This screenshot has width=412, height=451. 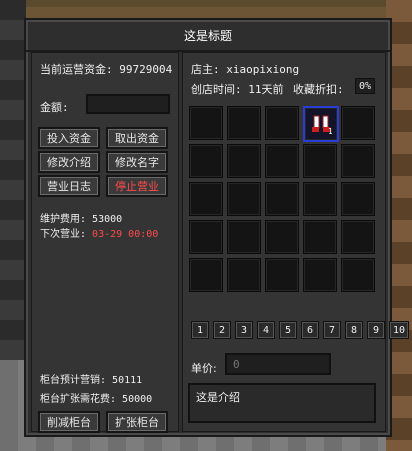 What do you see at coordinates (237, 89) in the screenshot?
I see `created-line: 创店时间: 11天前` at bounding box center [237, 89].